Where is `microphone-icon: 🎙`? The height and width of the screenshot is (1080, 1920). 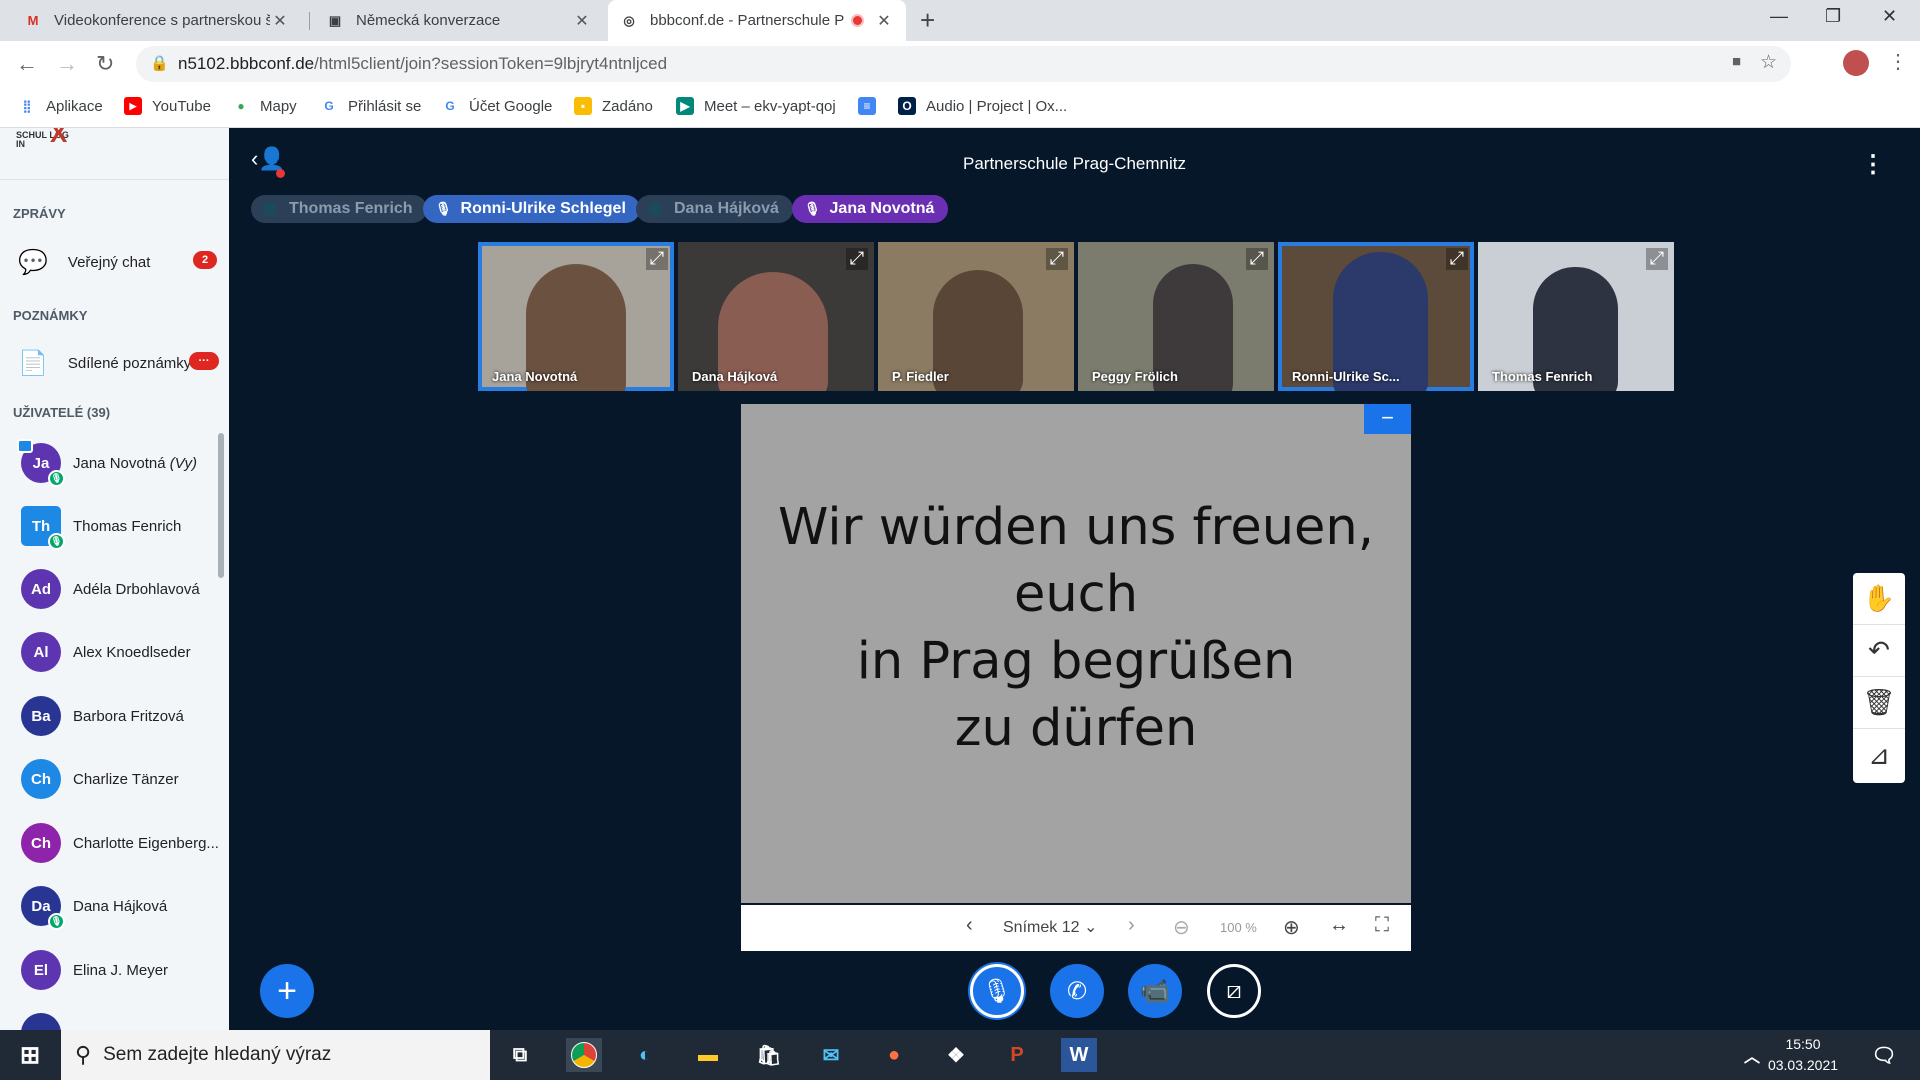 microphone-icon: 🎙 is located at coordinates (997, 991).